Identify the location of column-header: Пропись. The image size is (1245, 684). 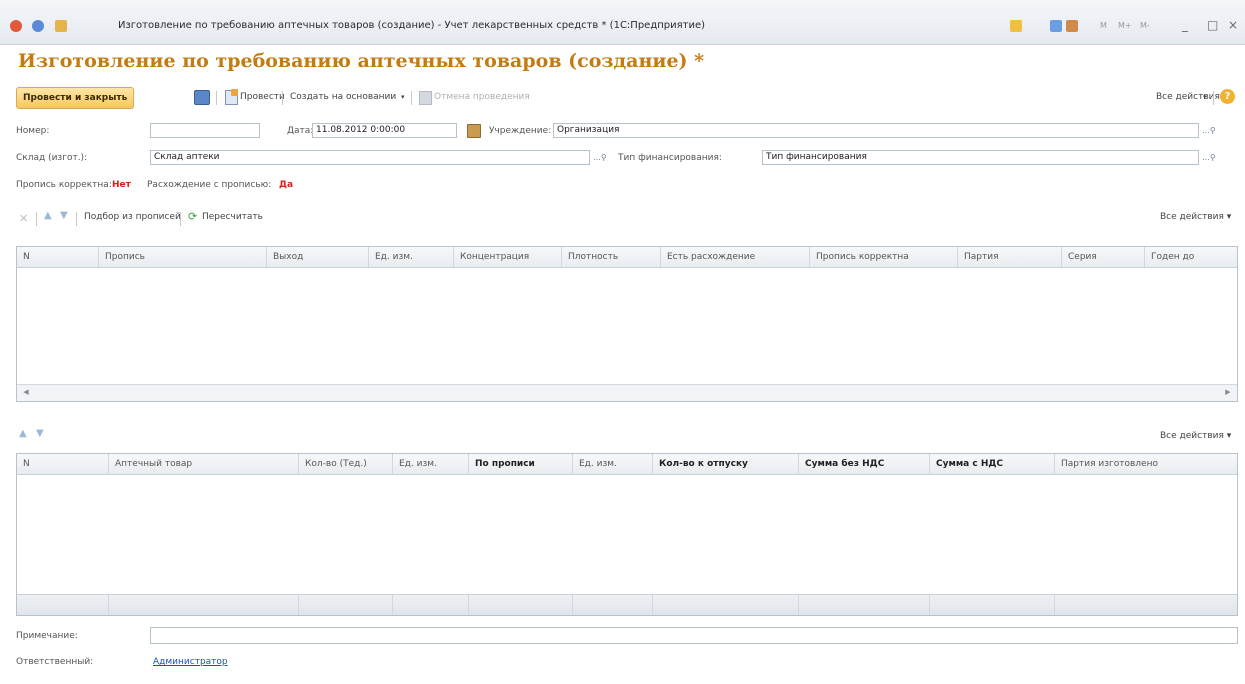
(183, 257).